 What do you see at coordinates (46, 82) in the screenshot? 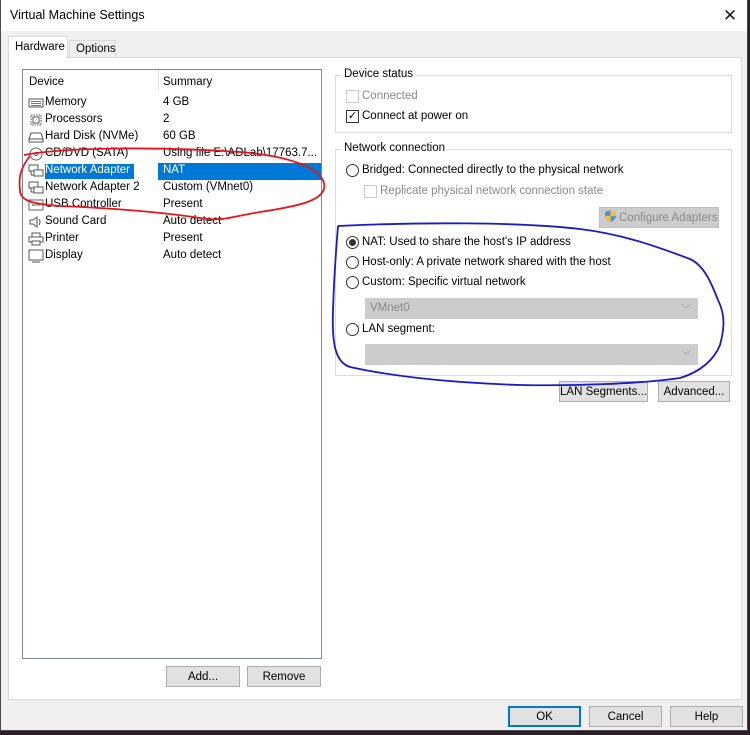
I see `column-header-device: Device` at bounding box center [46, 82].